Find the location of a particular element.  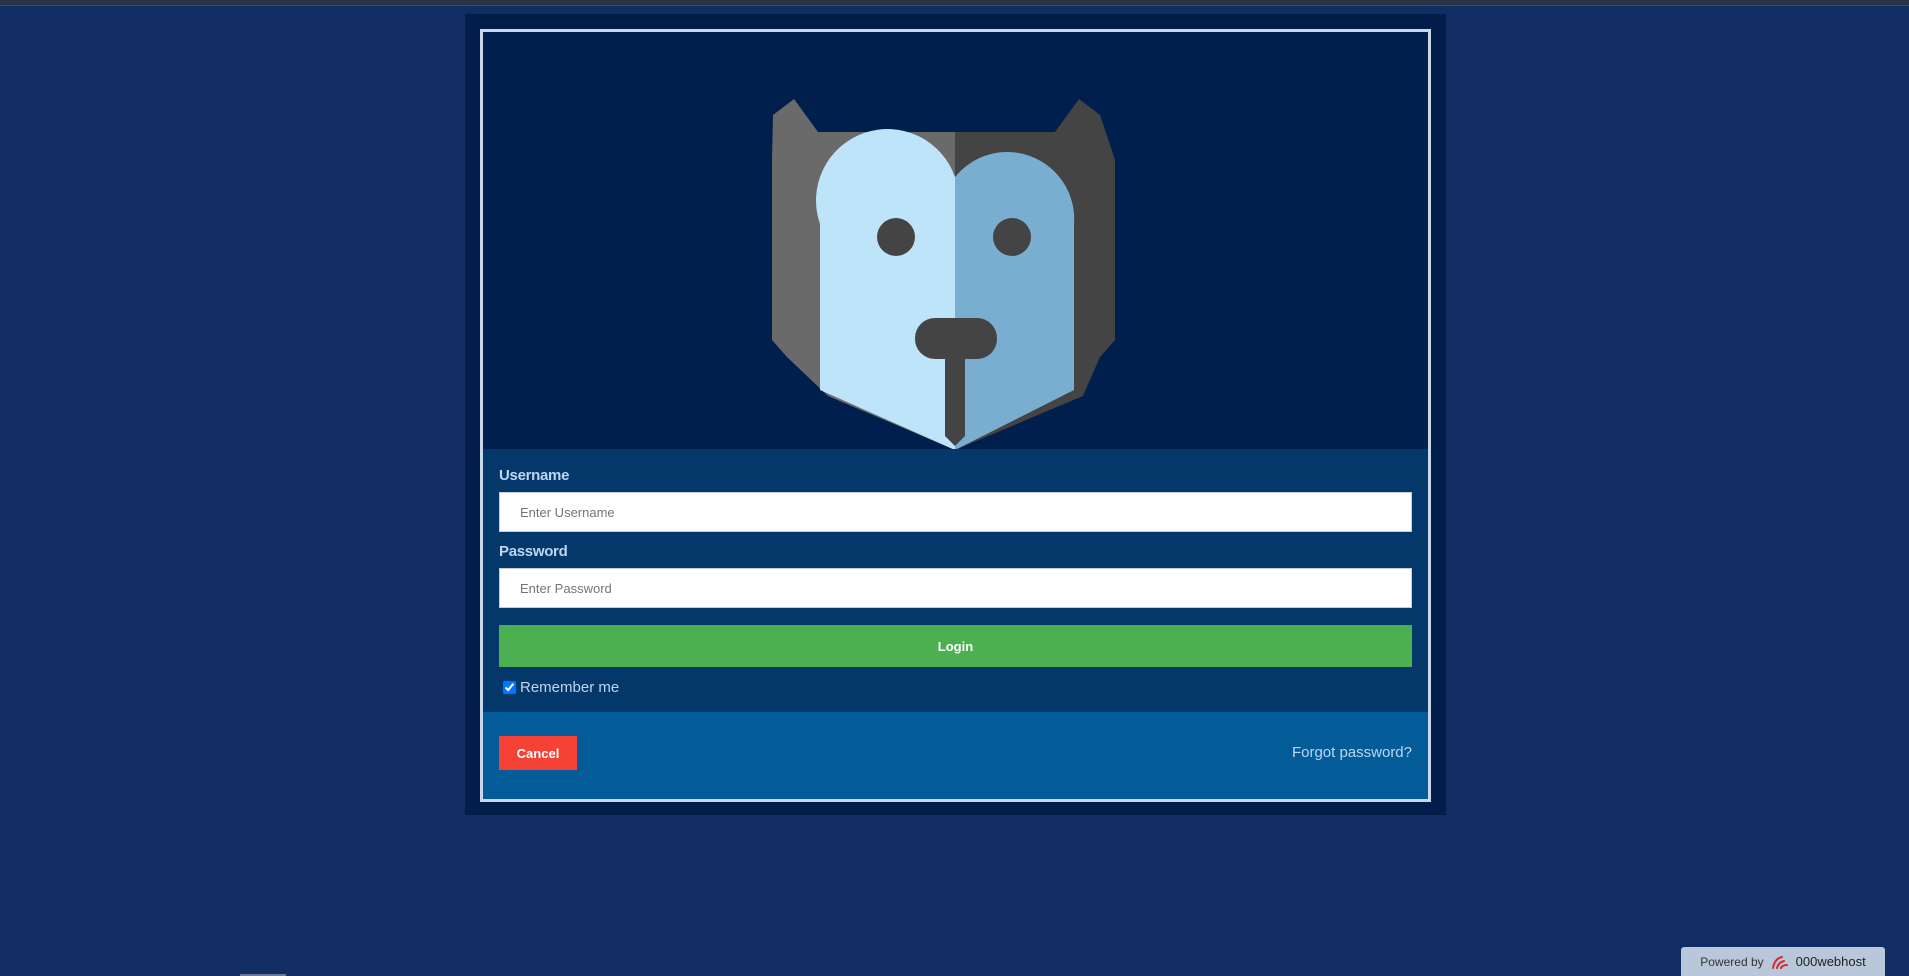

remember-me: Remember me is located at coordinates (561, 687).